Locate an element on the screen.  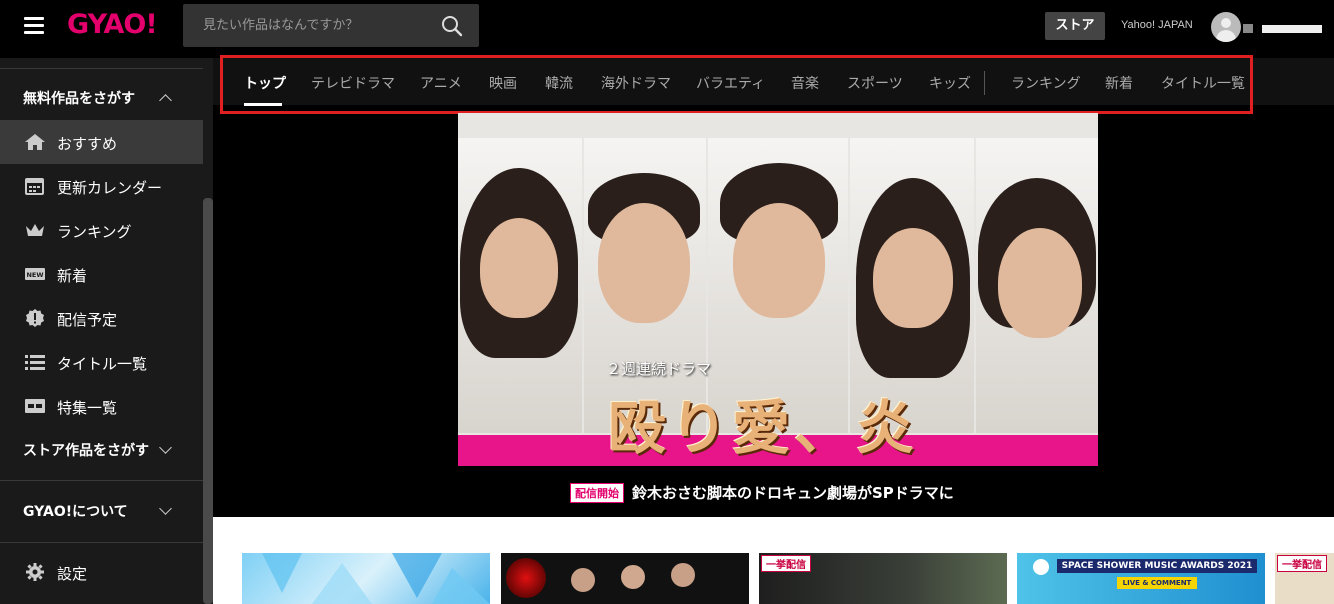
search-box is located at coordinates (331, 25).